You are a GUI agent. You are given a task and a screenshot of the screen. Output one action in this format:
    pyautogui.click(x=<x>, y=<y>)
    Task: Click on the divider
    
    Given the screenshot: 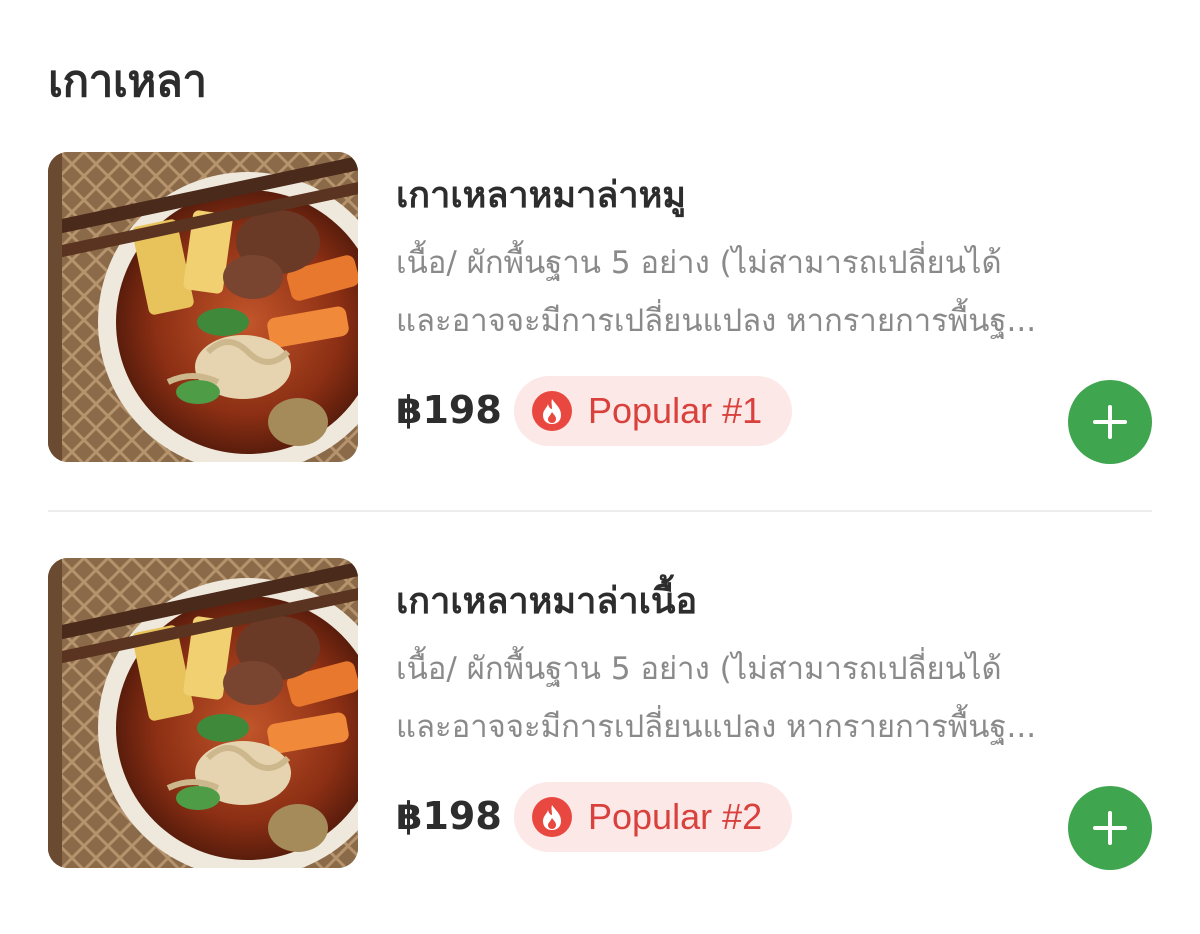 What is the action you would take?
    pyautogui.click(x=600, y=511)
    